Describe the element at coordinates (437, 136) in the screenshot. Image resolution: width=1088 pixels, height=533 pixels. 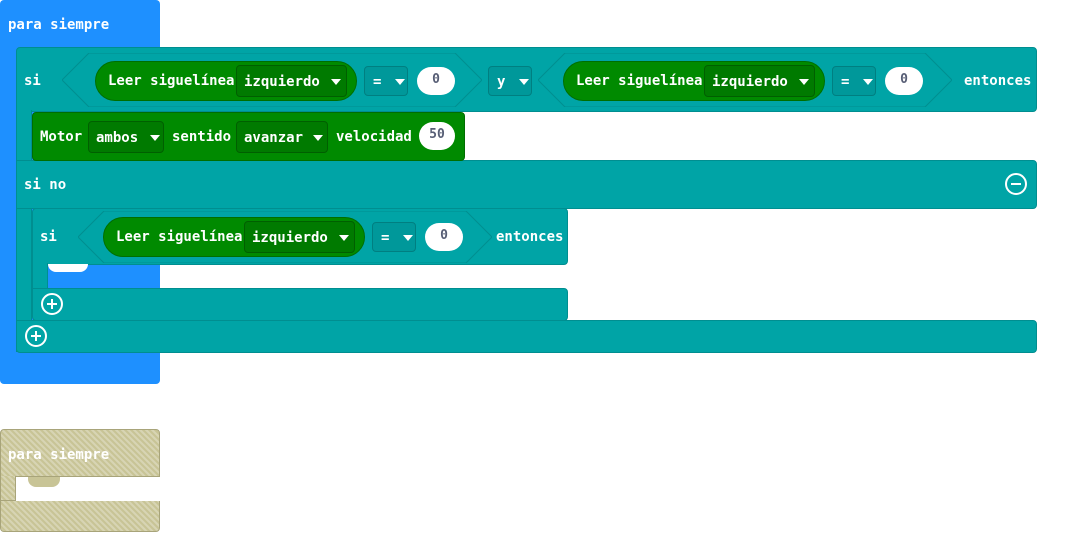
I see `motor-speed-input: 50` at that location.